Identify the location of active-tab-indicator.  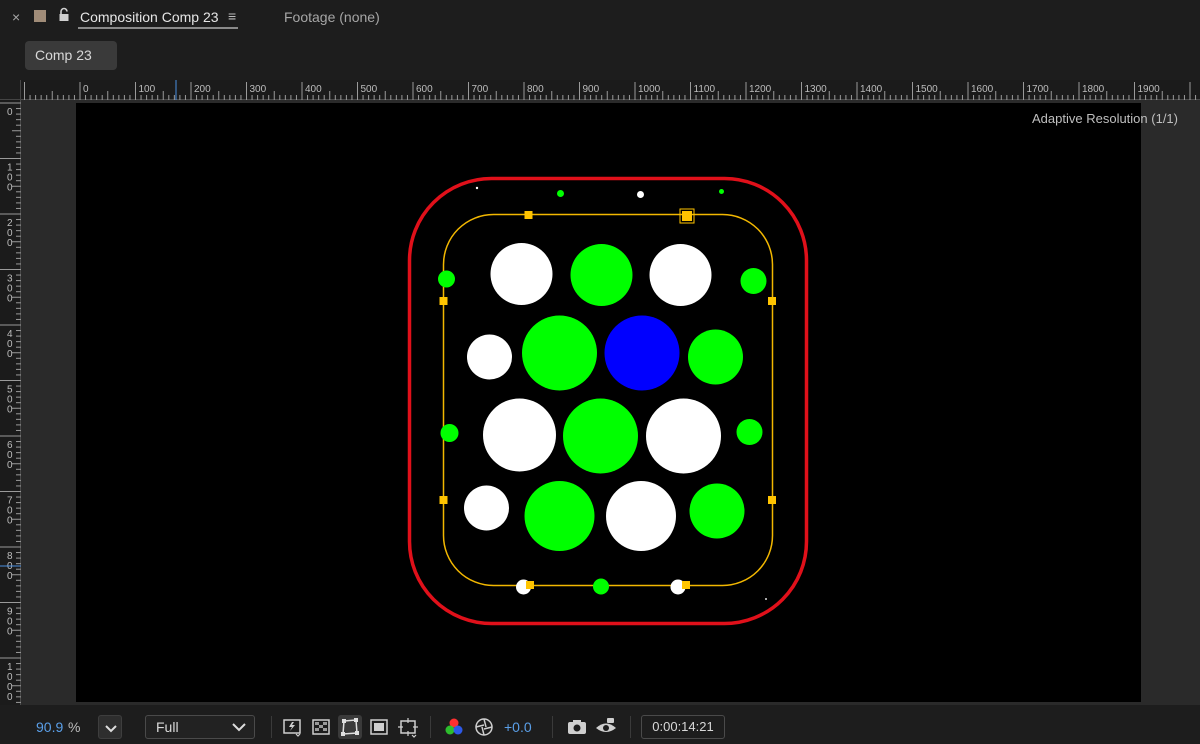
(158, 28).